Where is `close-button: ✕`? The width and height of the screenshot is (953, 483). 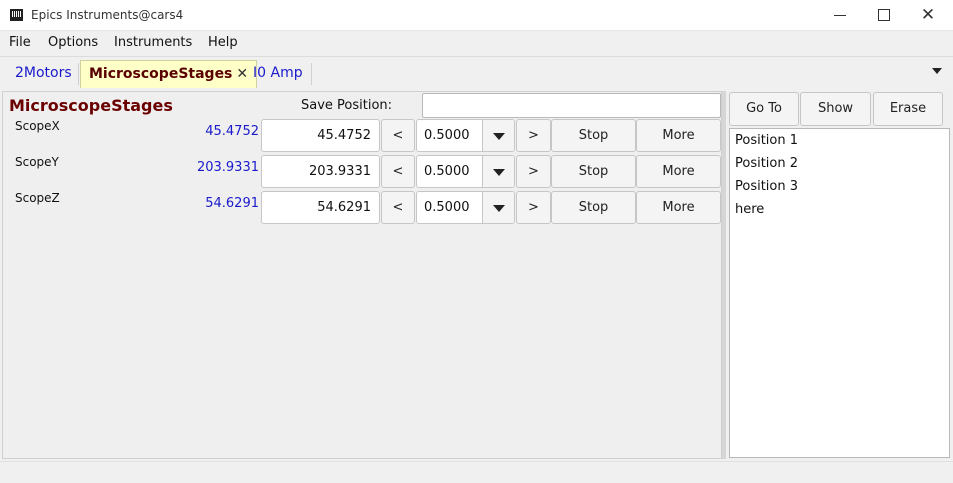
close-button: ✕ is located at coordinates (928, 15).